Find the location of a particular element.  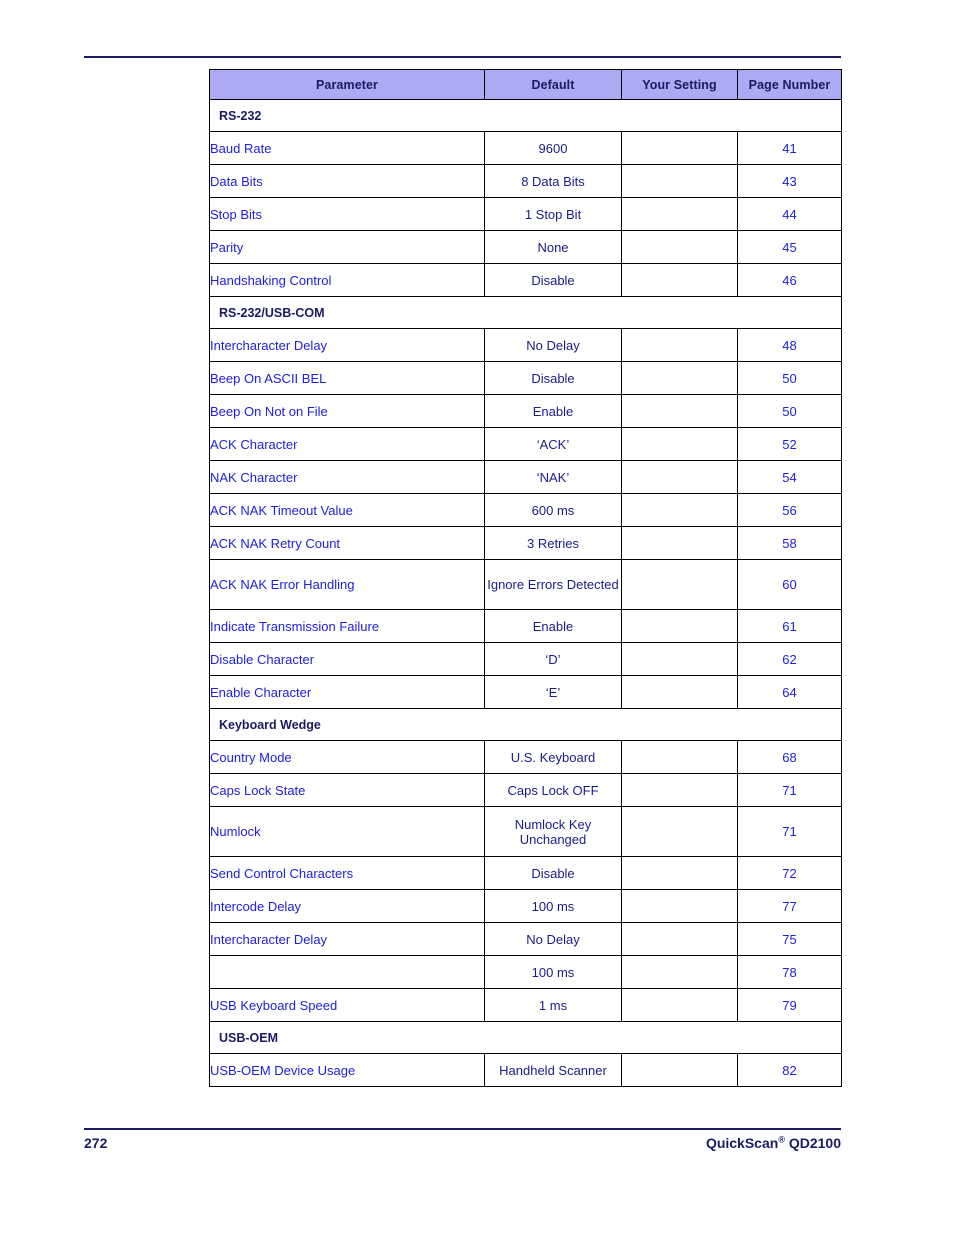

default-value: No Delay is located at coordinates (553, 345).